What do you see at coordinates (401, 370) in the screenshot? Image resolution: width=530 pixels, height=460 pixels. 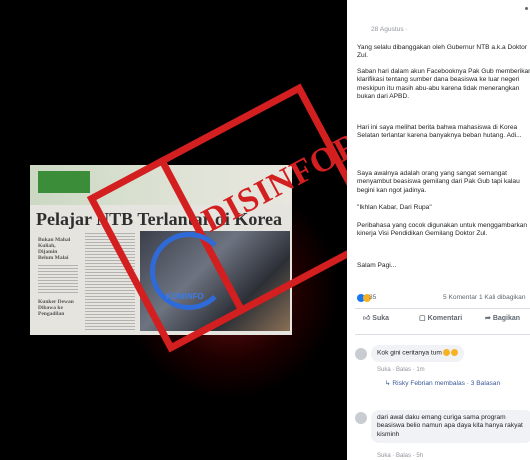 I see `comment-meta: Suka · Balas · 1m` at bounding box center [401, 370].